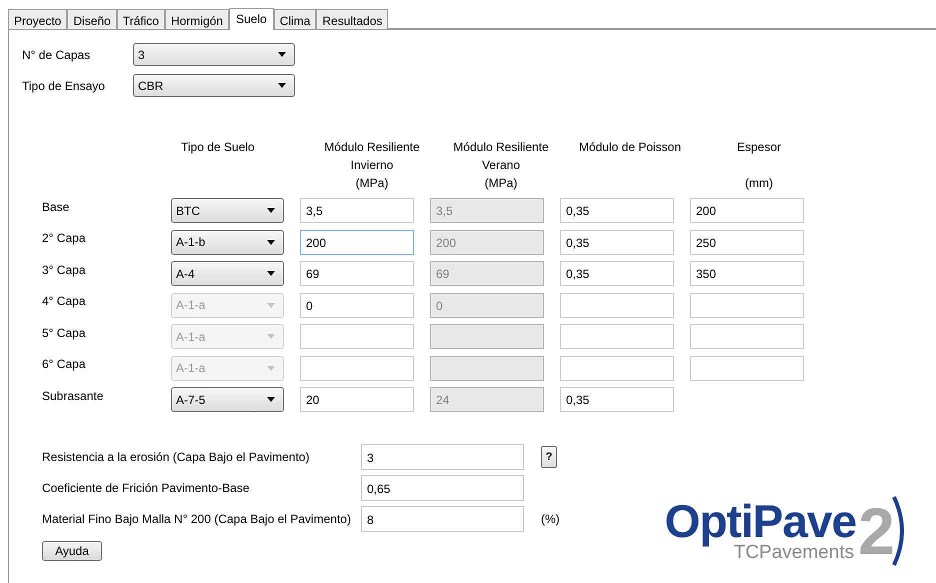  I want to click on property-label: Material Fino Bajo Malla N° 200 (Capa Bajo el Pavimento), so click(197, 519).